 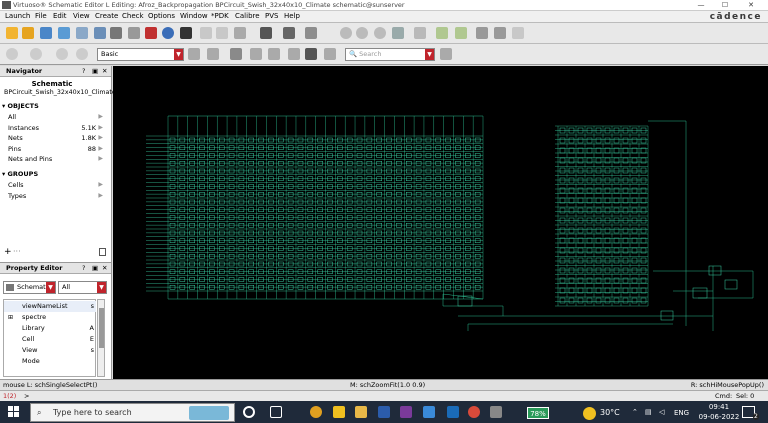 What do you see at coordinates (719, 417) in the screenshot?
I see `clock-date: 09-06-2022` at bounding box center [719, 417].